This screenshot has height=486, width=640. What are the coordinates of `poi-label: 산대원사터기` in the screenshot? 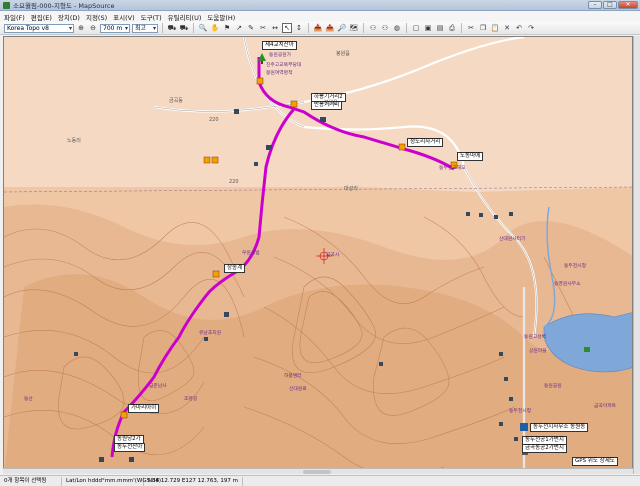 It's located at (512, 239).